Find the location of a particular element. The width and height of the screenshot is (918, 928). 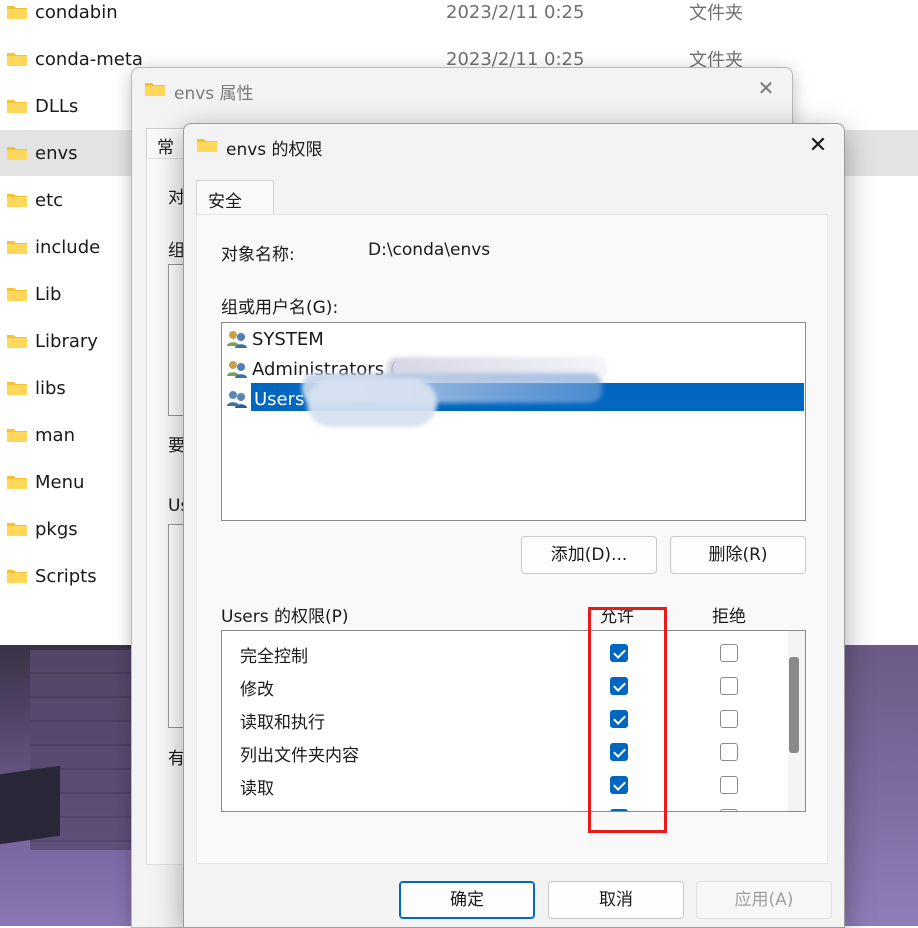

permission-name: 列出文件夹内容 is located at coordinates (299, 756).